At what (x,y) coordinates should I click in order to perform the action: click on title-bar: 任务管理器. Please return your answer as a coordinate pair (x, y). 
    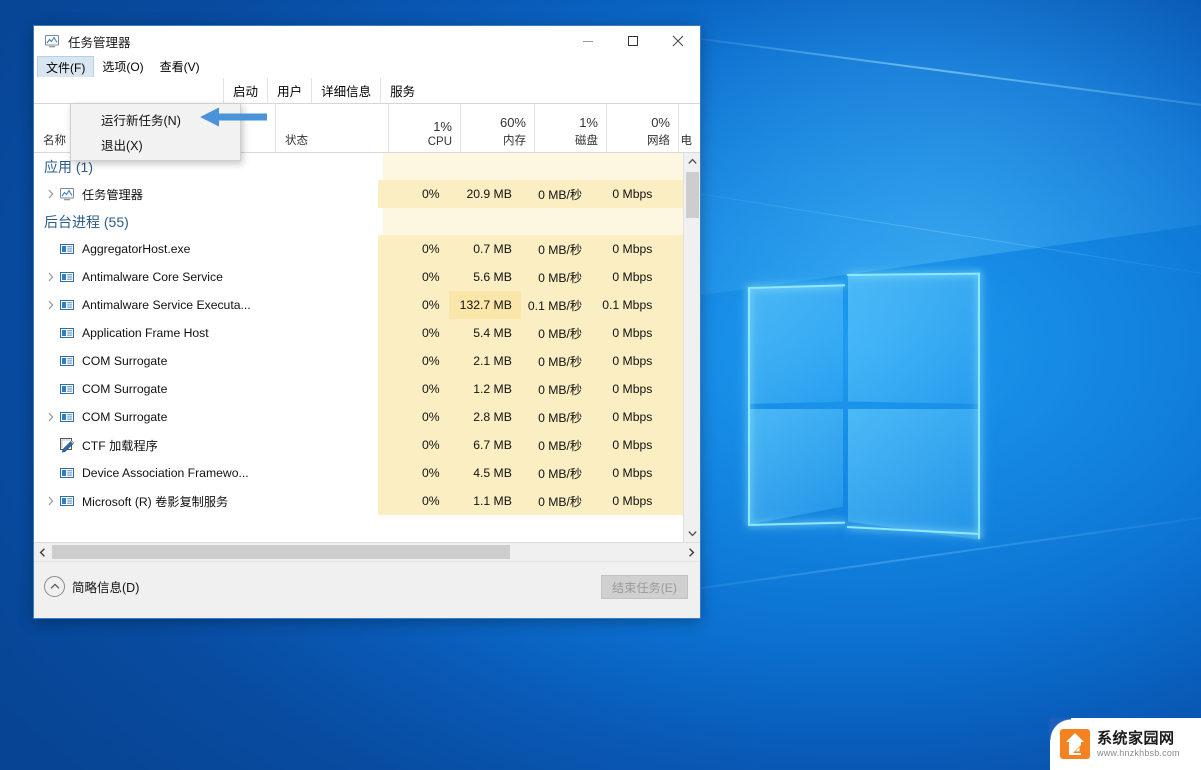
    Looking at the image, I should click on (367, 41).